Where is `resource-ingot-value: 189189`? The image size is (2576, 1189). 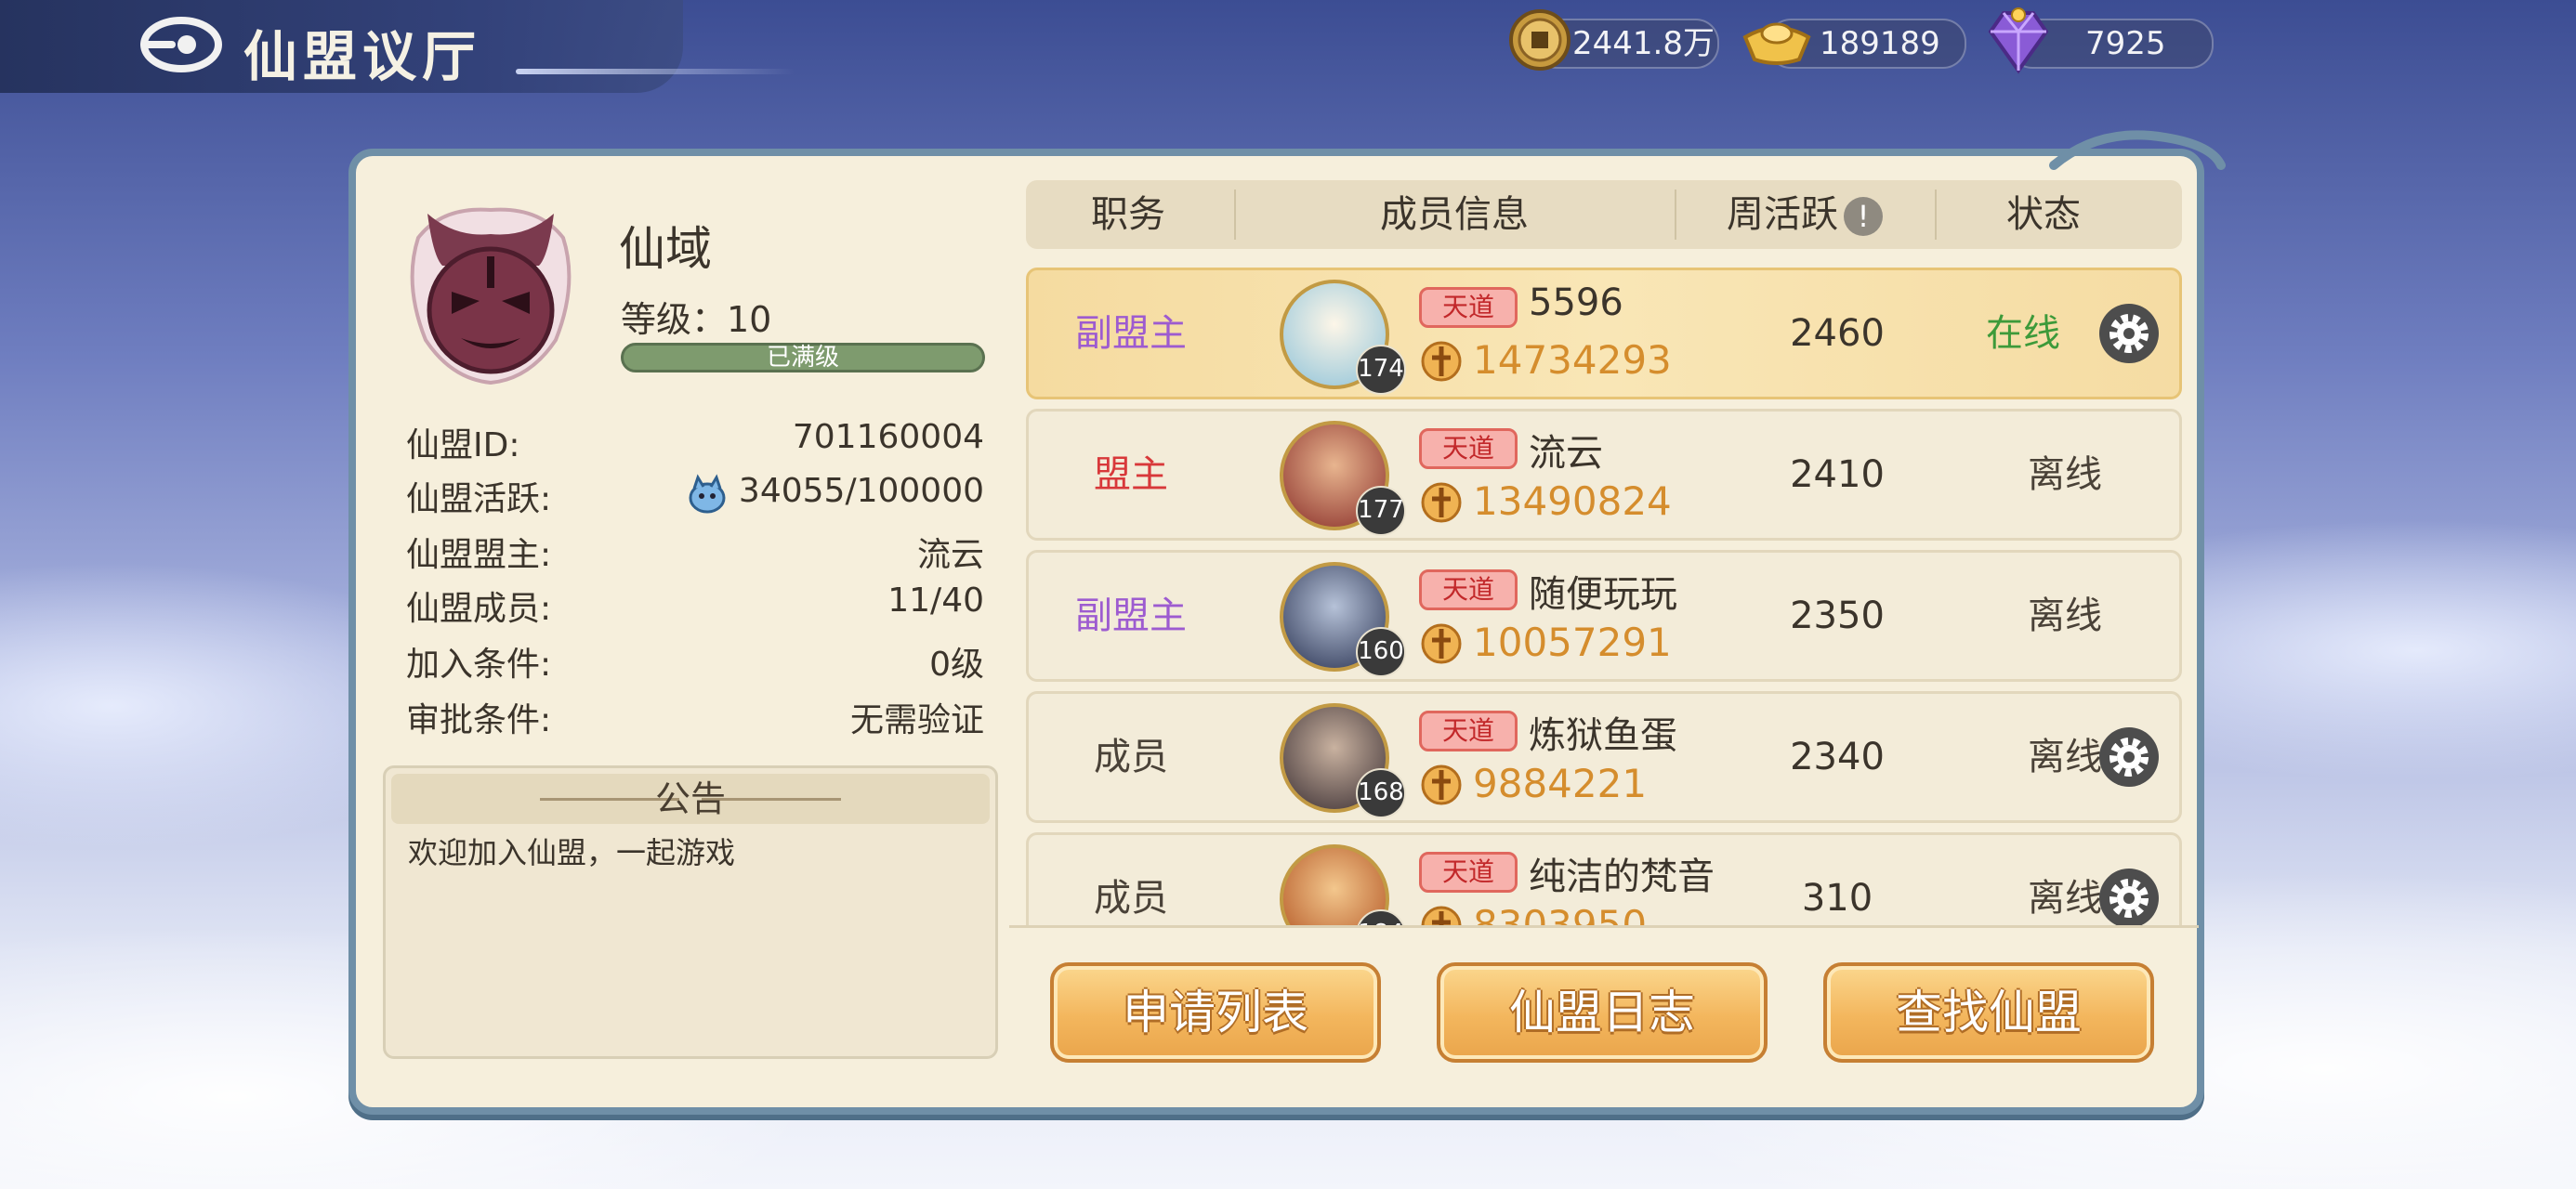 resource-ingot-value: 189189 is located at coordinates (1880, 43).